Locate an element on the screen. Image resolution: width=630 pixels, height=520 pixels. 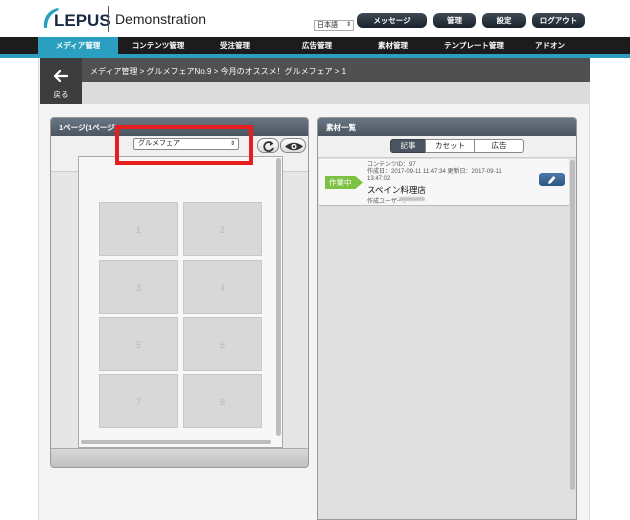
back-label: 戻る is located at coordinates (61, 94).